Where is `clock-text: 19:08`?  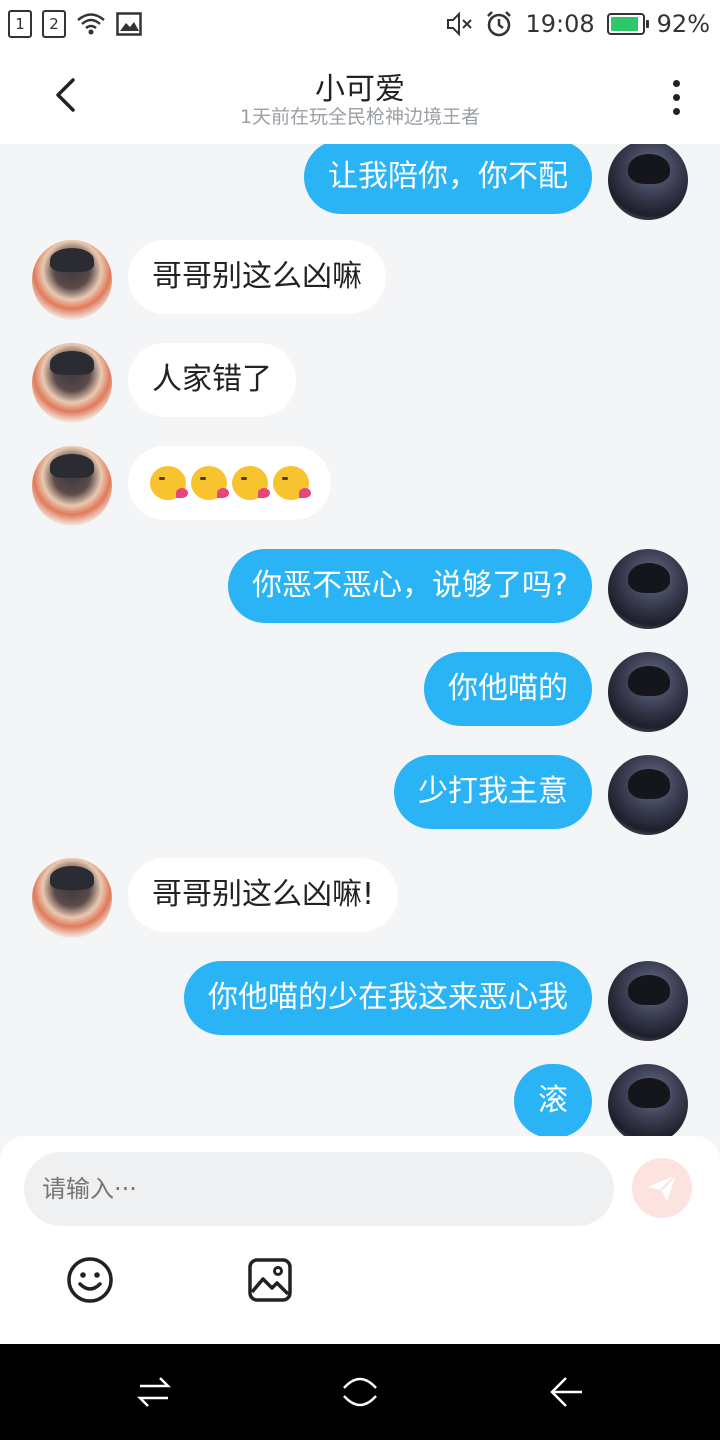
clock-text: 19:08 is located at coordinates (560, 24).